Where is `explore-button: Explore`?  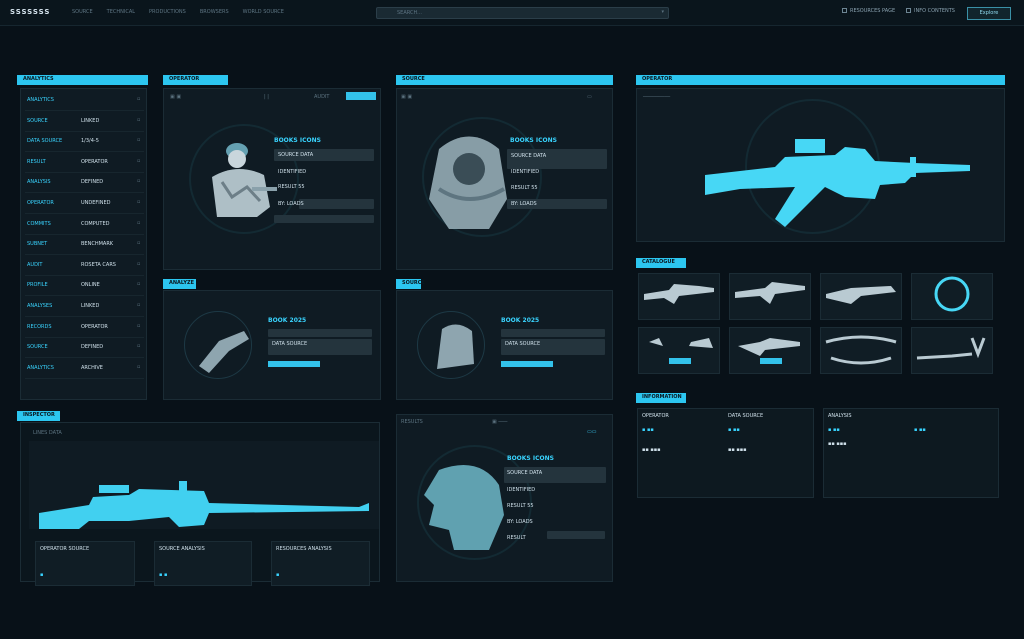
explore-button: Explore is located at coordinates (989, 13).